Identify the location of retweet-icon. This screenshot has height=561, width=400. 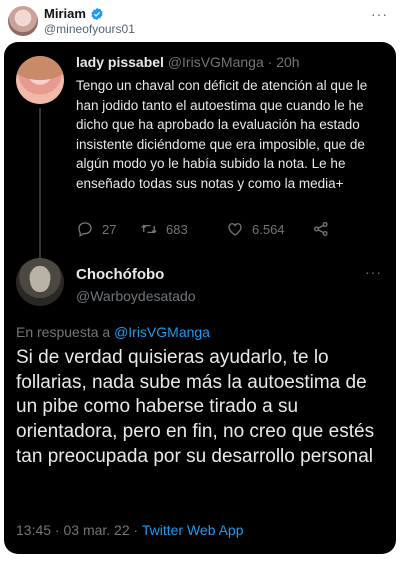
(149, 229).